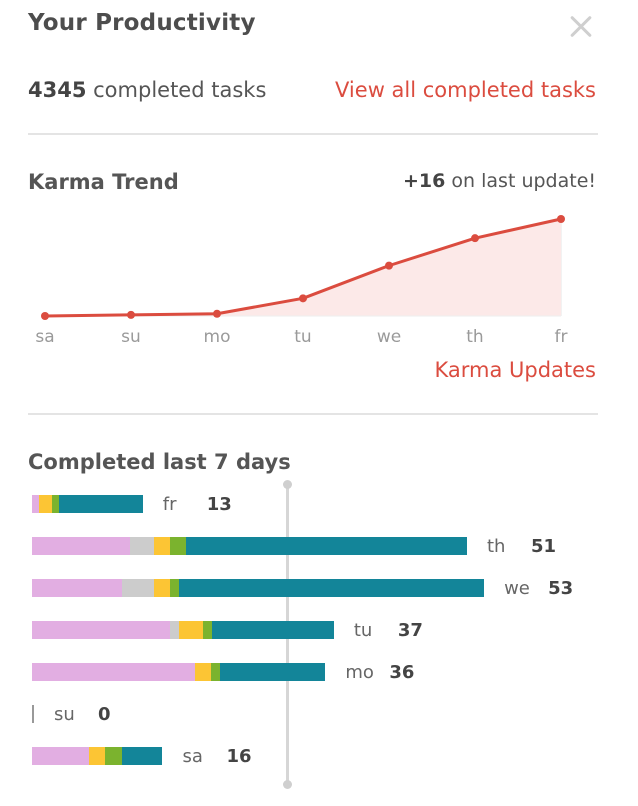 The image size is (638, 806). What do you see at coordinates (287, 484) in the screenshot?
I see `bar-axis-dot-top` at bounding box center [287, 484].